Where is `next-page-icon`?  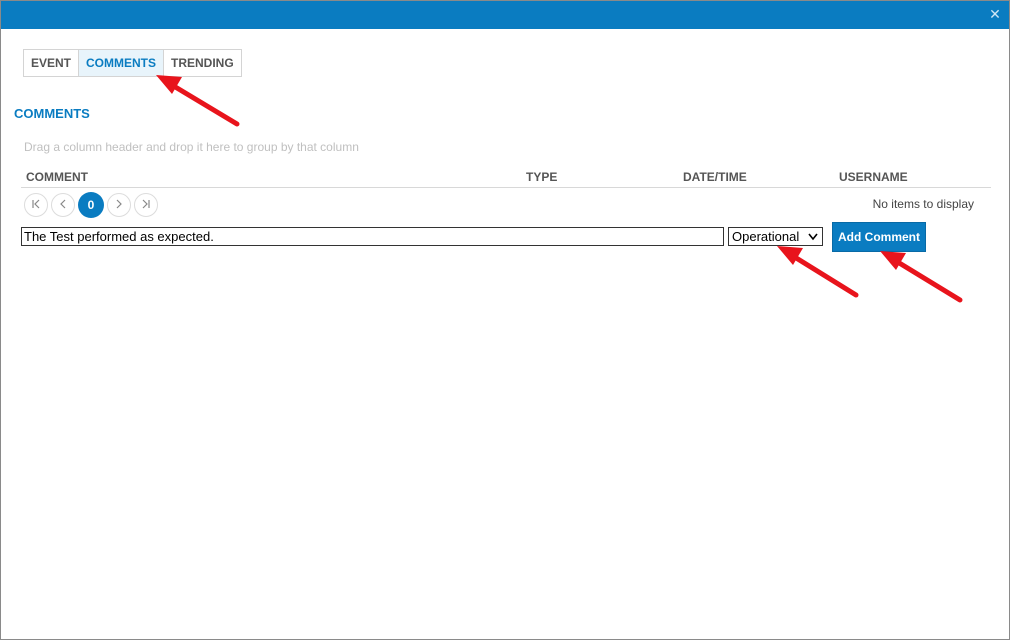 next-page-icon is located at coordinates (119, 205).